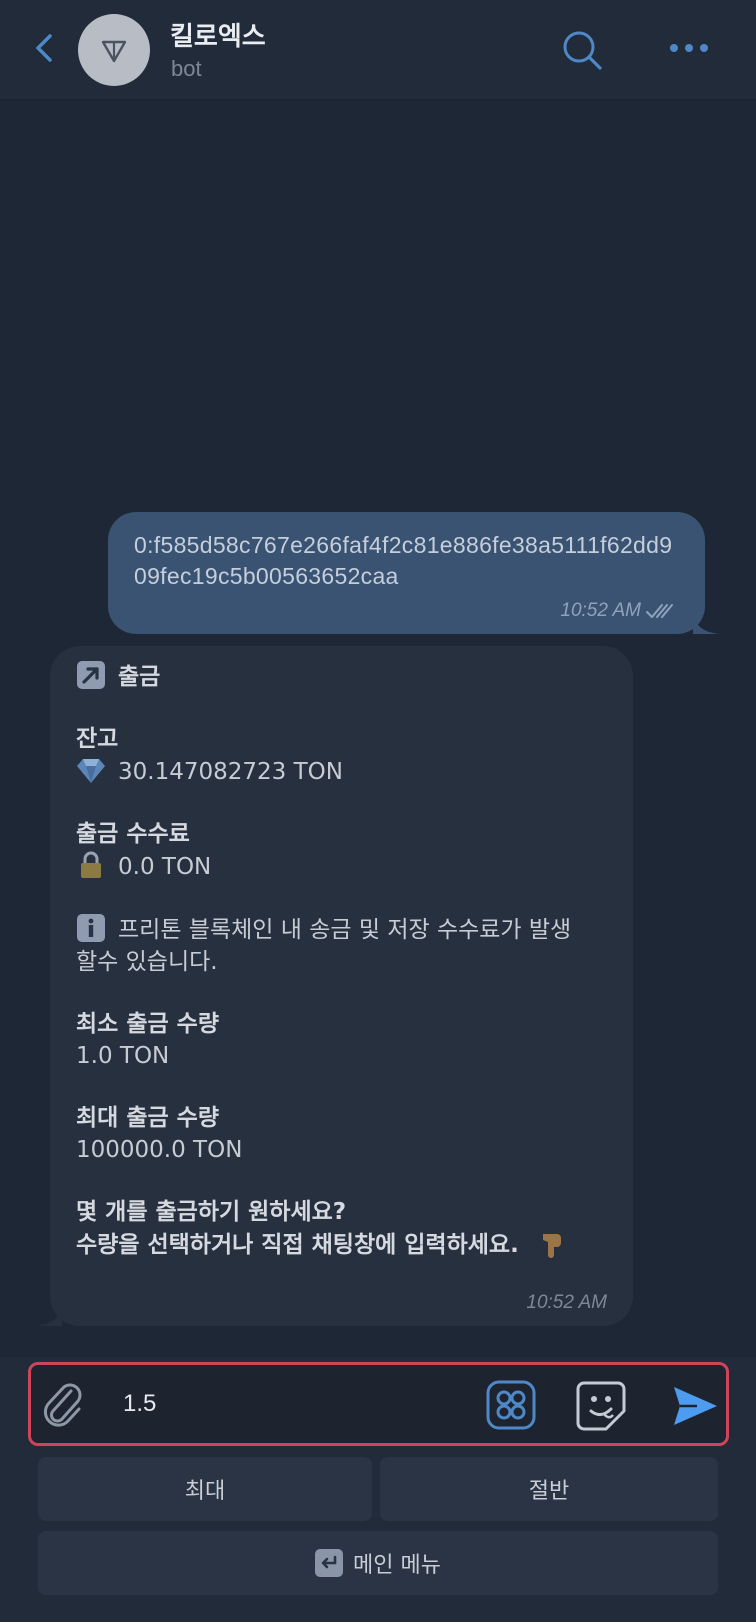 The image size is (756, 1622). What do you see at coordinates (91, 771) in the screenshot?
I see `gem-emoji` at bounding box center [91, 771].